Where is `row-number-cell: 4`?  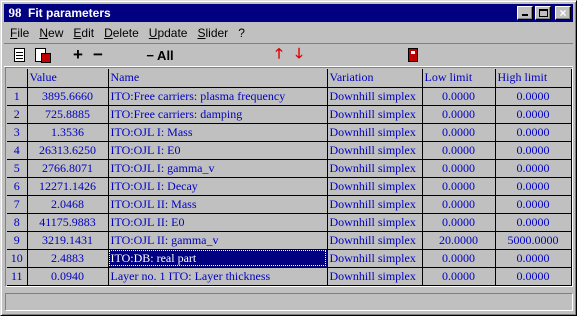
row-number-cell: 4 is located at coordinates (17, 150).